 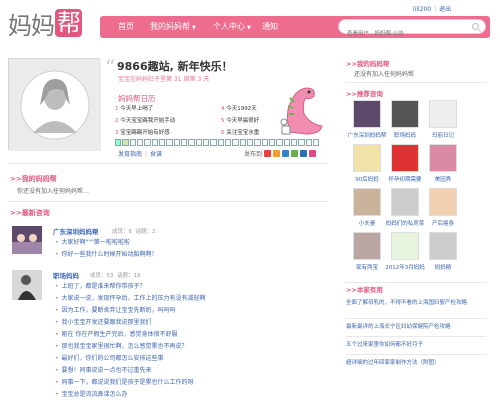 What do you see at coordinates (119, 334) in the screenshot?
I see `post-title: 刚在 你在产假生产完后，感觉身体很不舒服` at bounding box center [119, 334].